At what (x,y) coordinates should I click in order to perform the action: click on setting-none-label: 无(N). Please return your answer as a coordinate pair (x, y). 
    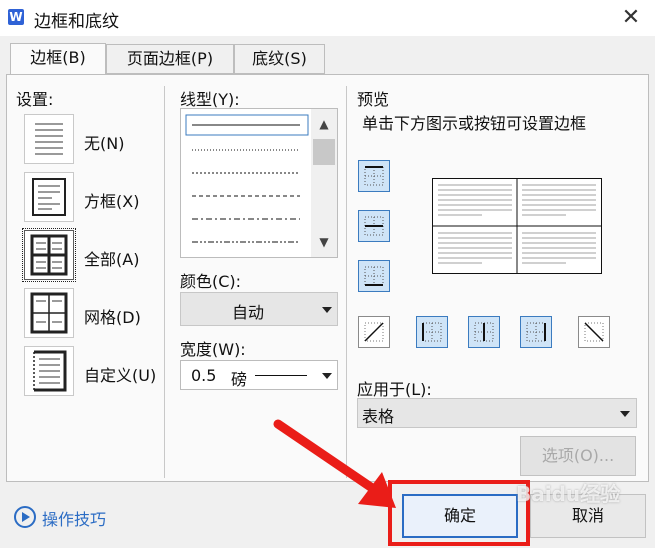
    Looking at the image, I should click on (104, 143).